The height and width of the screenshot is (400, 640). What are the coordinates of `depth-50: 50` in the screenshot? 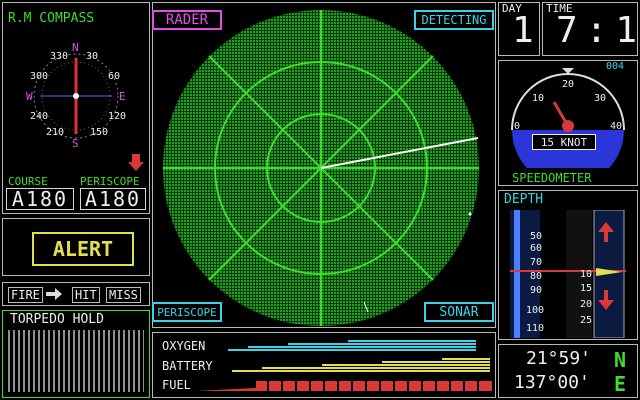 It's located at (536, 236).